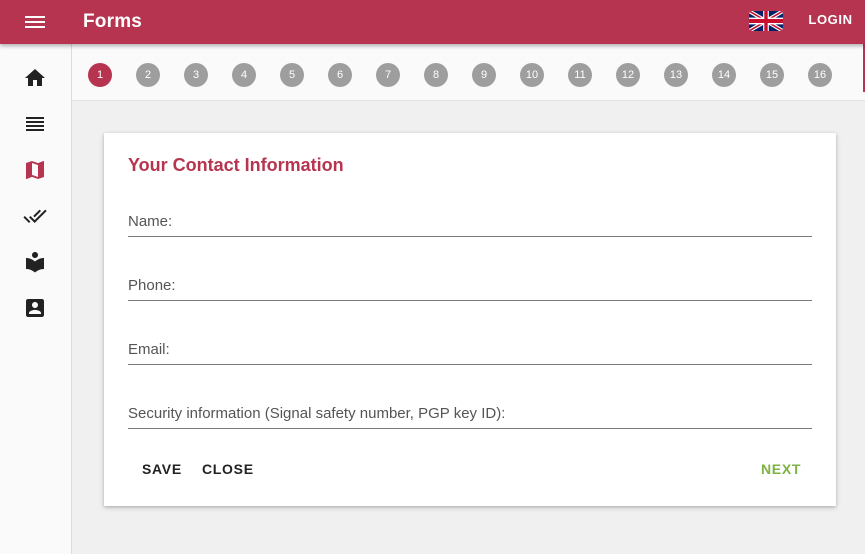 Image resolution: width=865 pixels, height=554 pixels. I want to click on email-input, so click(470, 349).